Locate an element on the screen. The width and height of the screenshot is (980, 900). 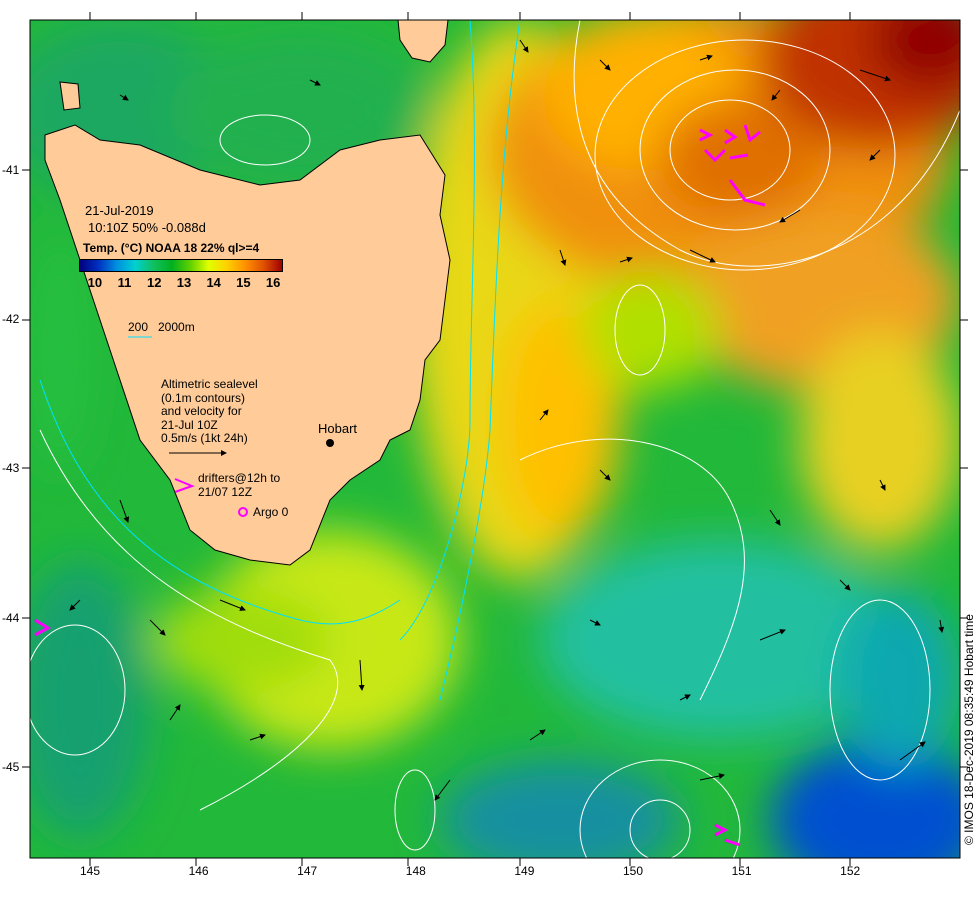
hobart-label: Hobart is located at coordinates (338, 428).